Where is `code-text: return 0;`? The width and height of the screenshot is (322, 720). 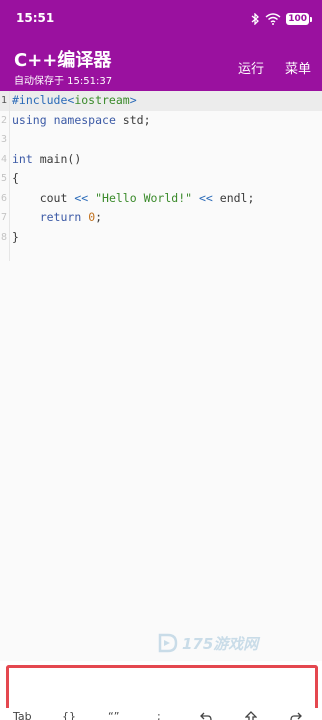 code-text: return 0; is located at coordinates (71, 217).